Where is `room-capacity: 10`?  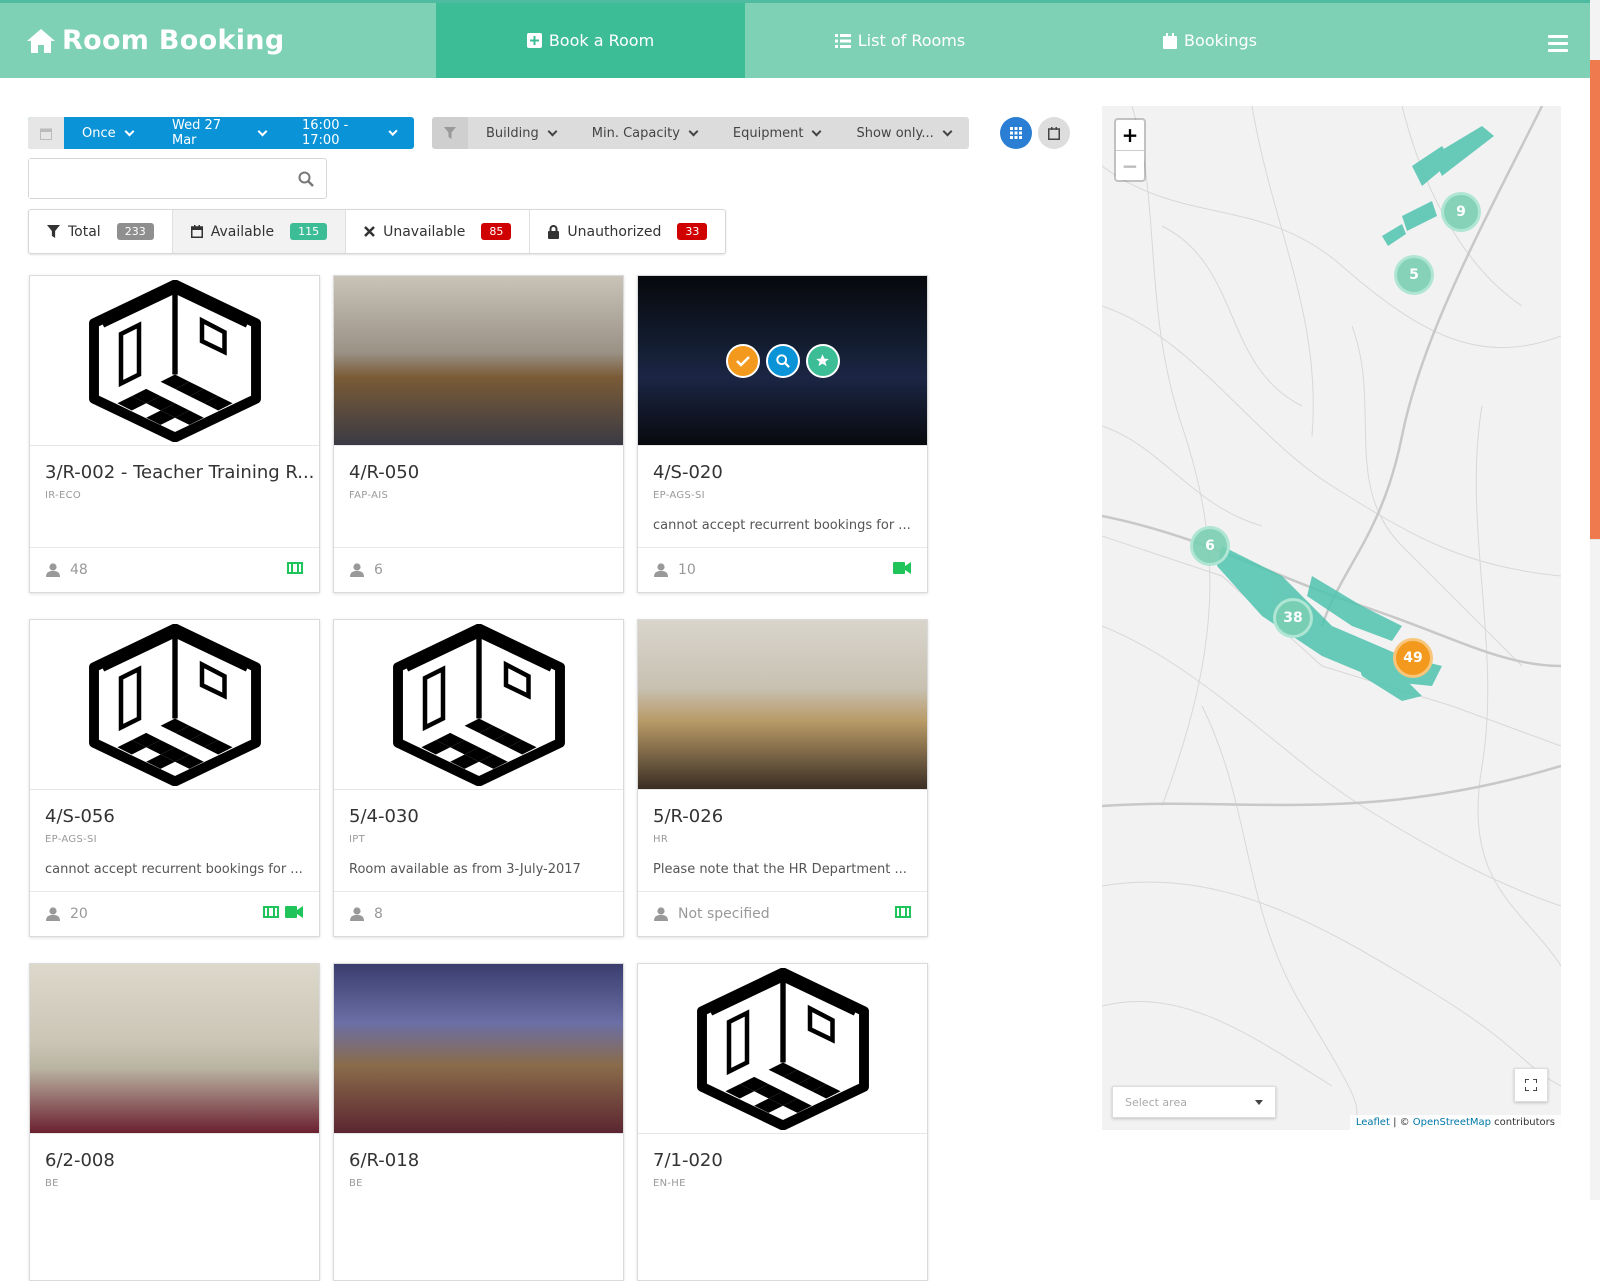 room-capacity: 10 is located at coordinates (687, 570).